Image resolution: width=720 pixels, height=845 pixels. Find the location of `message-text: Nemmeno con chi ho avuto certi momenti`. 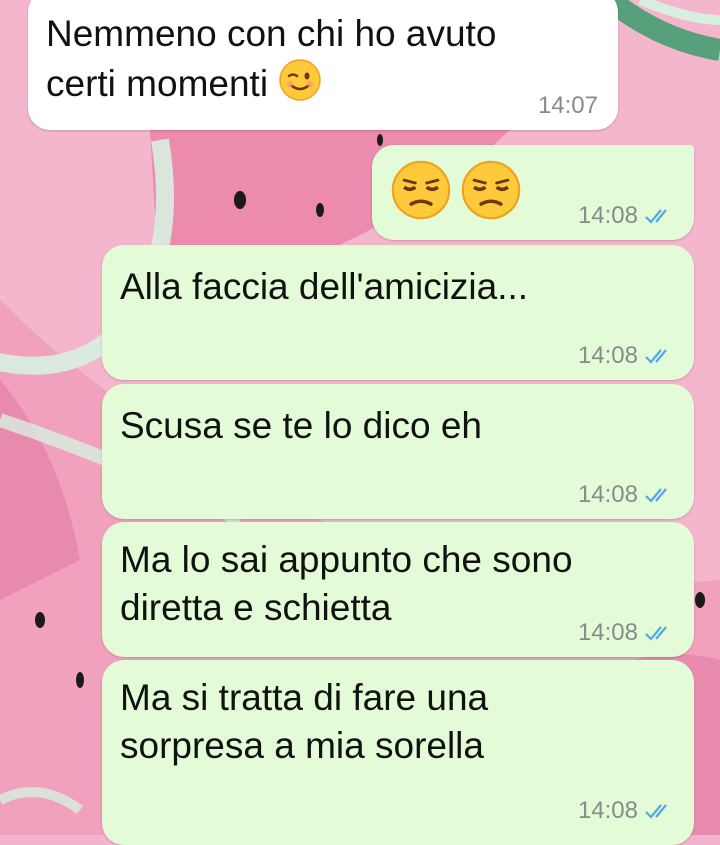

message-text: Nemmeno con chi ho avuto certi momenti is located at coordinates (271, 58).